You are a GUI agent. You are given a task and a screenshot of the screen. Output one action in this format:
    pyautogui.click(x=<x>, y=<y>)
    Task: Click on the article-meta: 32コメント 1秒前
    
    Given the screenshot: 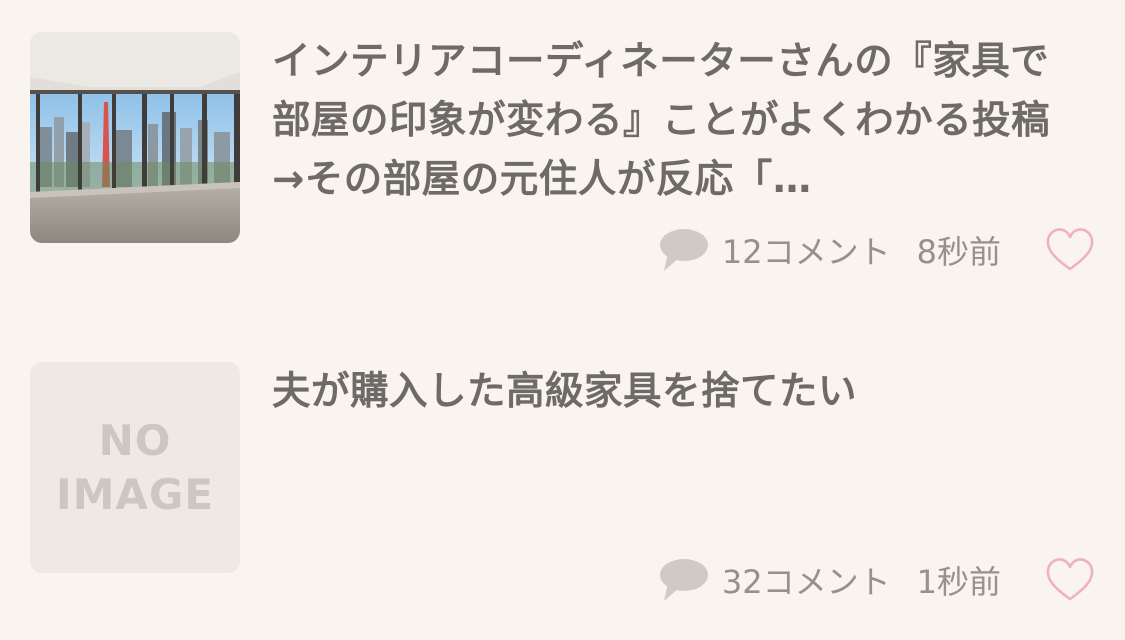 What is the action you would take?
    pyautogui.click(x=876, y=580)
    